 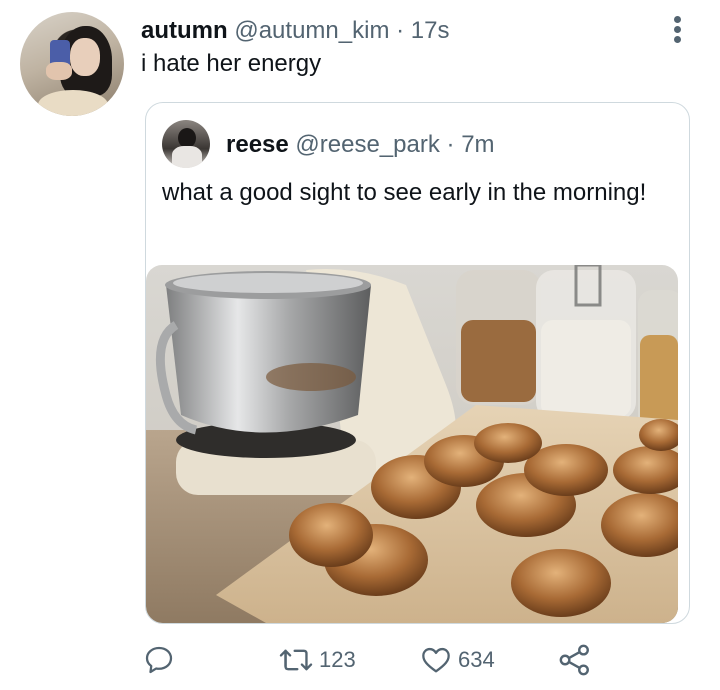 I want to click on share-button, so click(x=575, y=660).